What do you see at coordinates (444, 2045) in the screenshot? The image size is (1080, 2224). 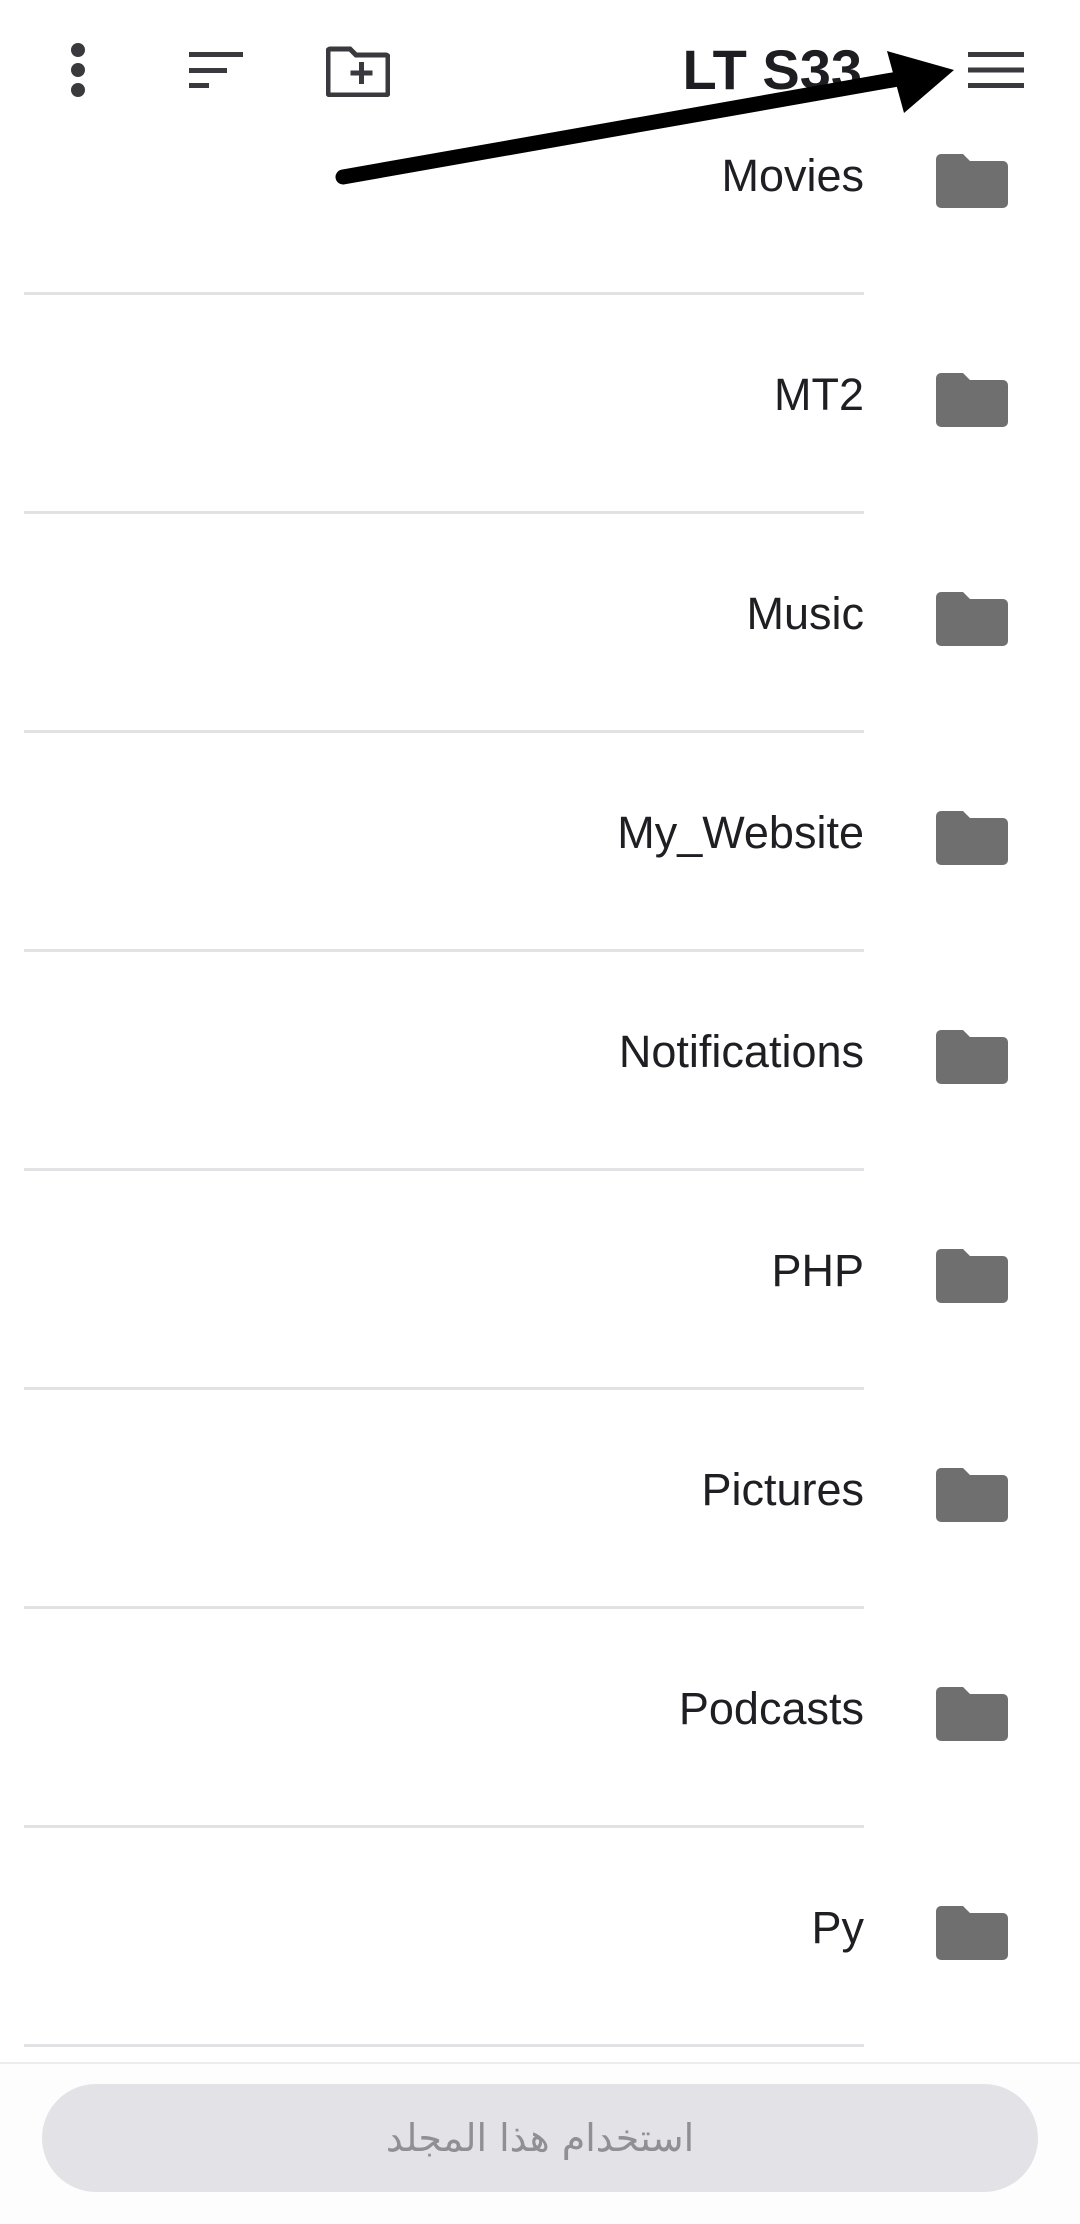 I see `divider` at bounding box center [444, 2045].